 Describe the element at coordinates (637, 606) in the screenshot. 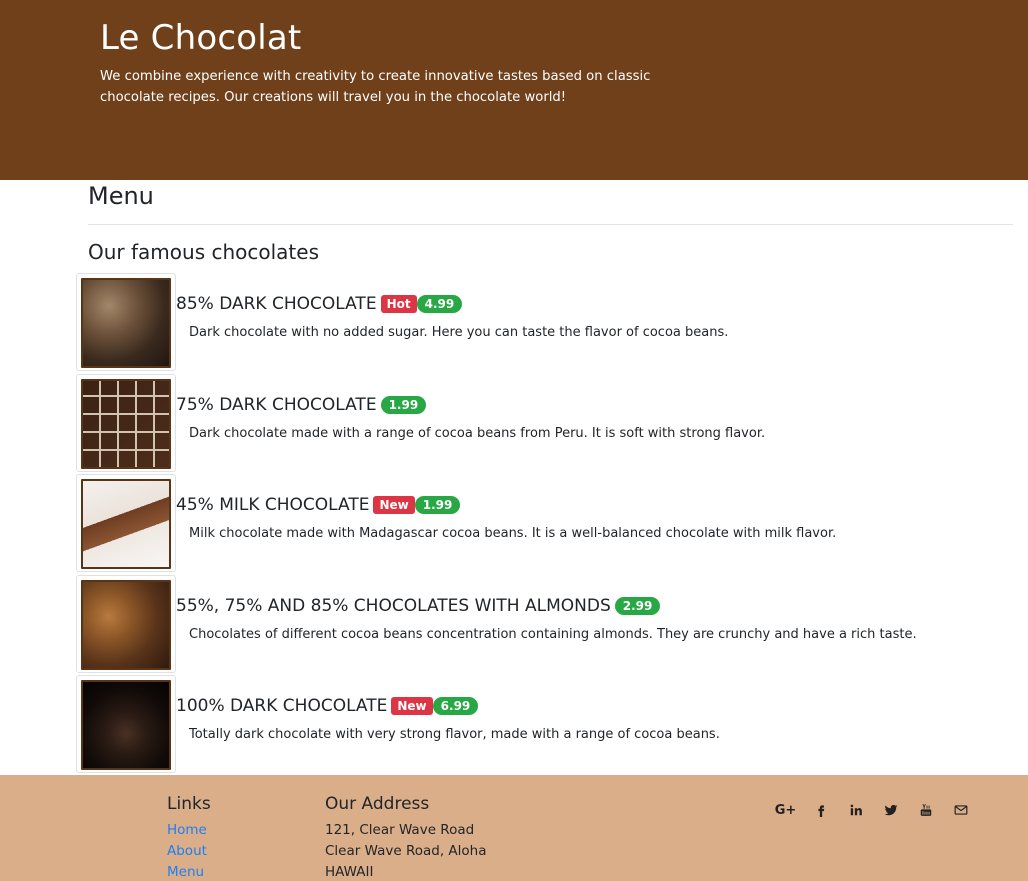

I see `price-badge: 2.99` at that location.